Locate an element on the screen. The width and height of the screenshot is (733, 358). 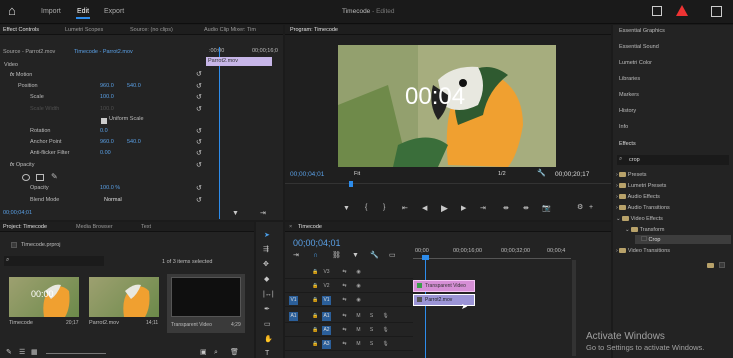
tab-lumetri-scopes: Lumetri Scopes is located at coordinates (84, 30).